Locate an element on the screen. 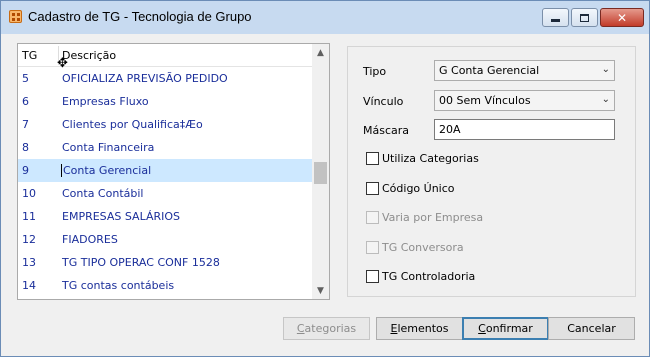  table-row: 6 Empresas Fluxo is located at coordinates (165, 101).